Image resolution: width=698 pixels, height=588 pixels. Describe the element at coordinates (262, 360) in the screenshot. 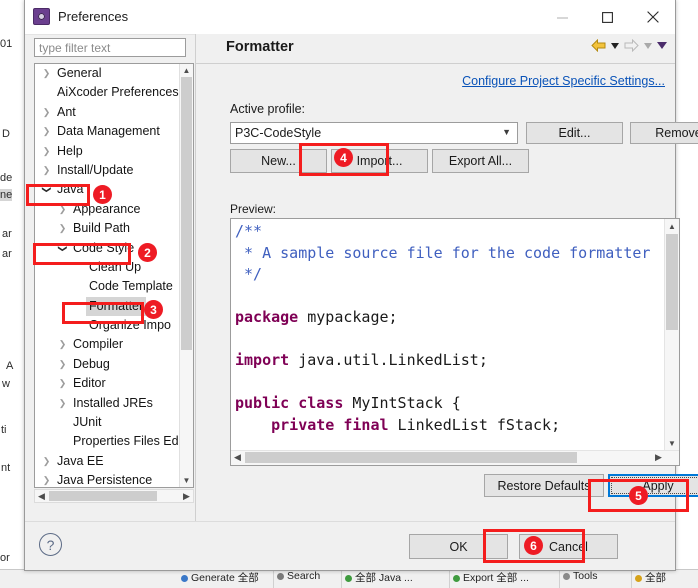

I see `code-keyword: import` at that location.